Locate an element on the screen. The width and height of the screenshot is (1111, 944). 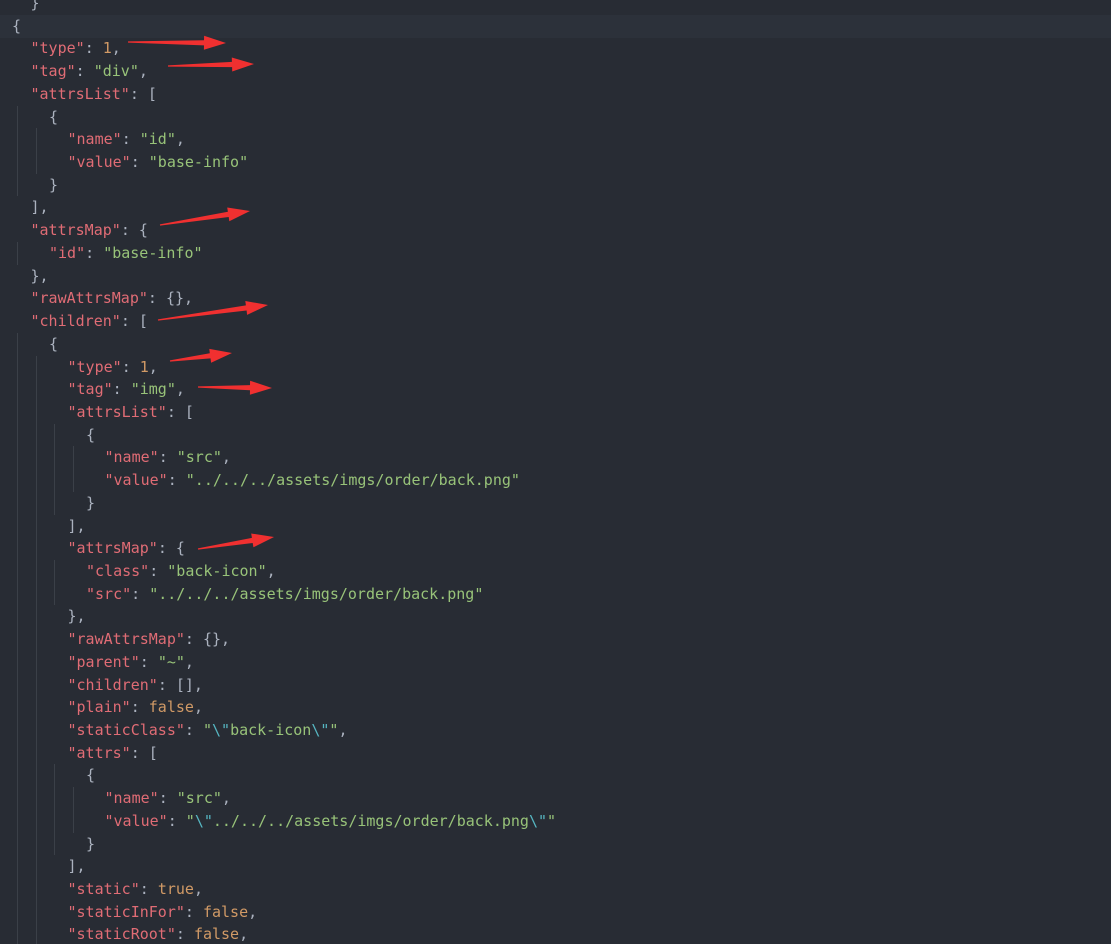
code-token: "type" is located at coordinates (94, 366).